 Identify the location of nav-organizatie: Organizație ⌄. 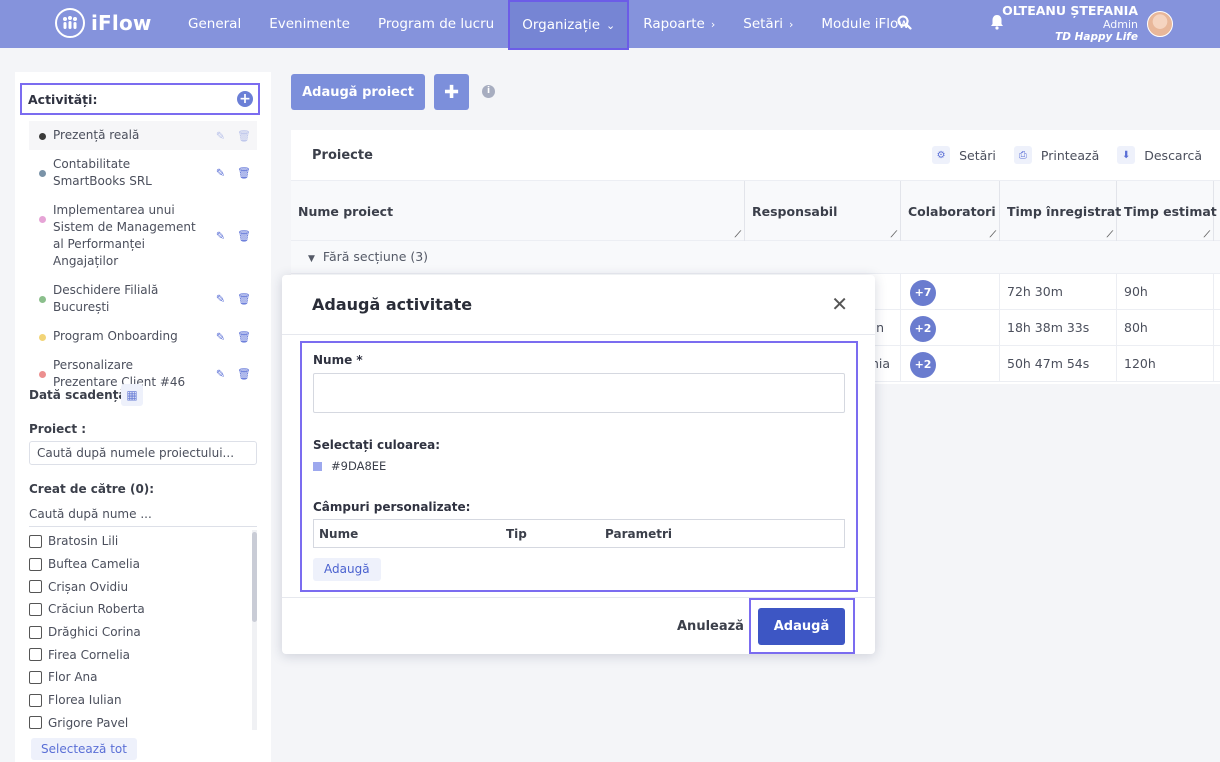
(569, 25).